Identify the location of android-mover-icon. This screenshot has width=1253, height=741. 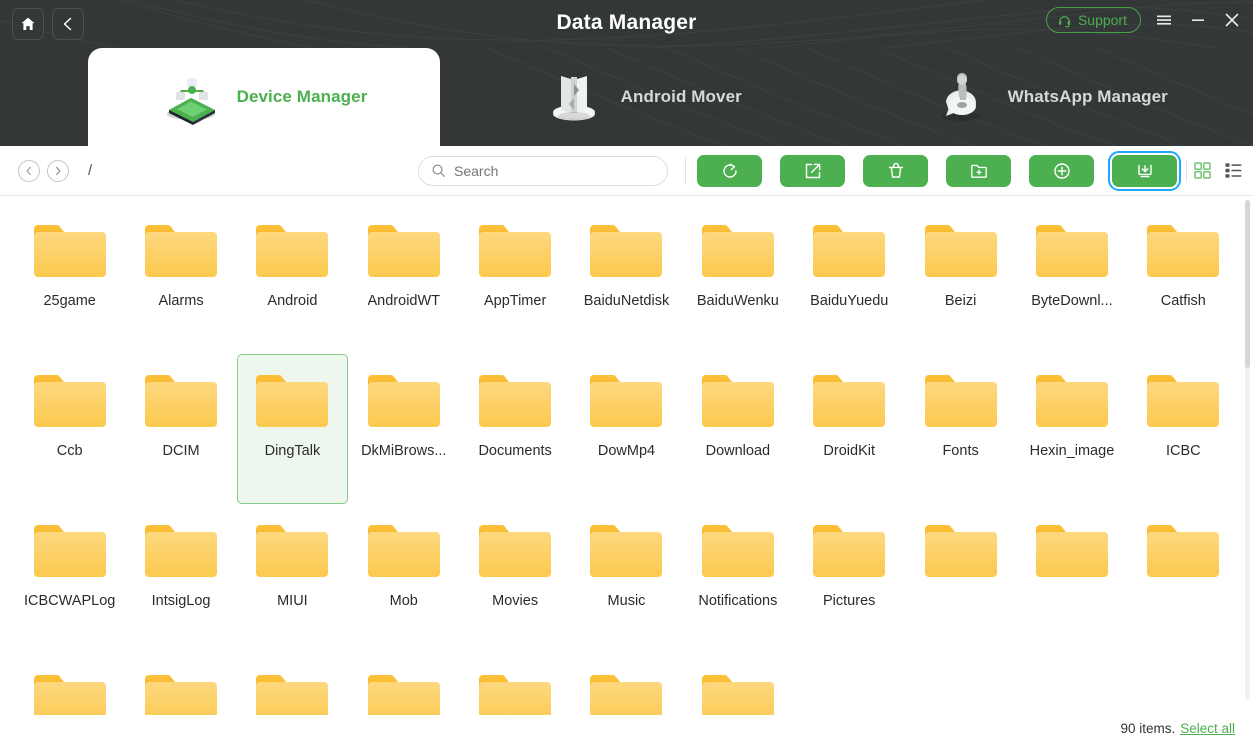
(573, 98).